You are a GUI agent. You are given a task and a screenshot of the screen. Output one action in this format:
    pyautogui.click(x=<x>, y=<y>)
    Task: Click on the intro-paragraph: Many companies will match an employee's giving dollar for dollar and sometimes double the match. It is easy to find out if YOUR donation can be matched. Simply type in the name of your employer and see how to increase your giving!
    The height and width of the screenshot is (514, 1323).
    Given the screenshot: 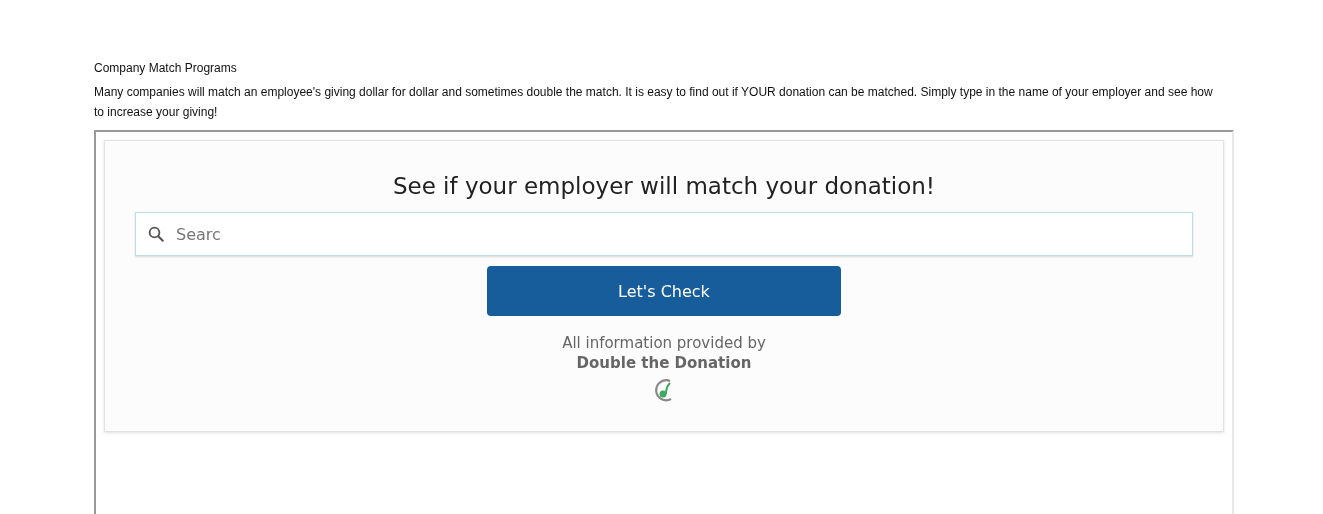 What is the action you would take?
    pyautogui.click(x=654, y=102)
    